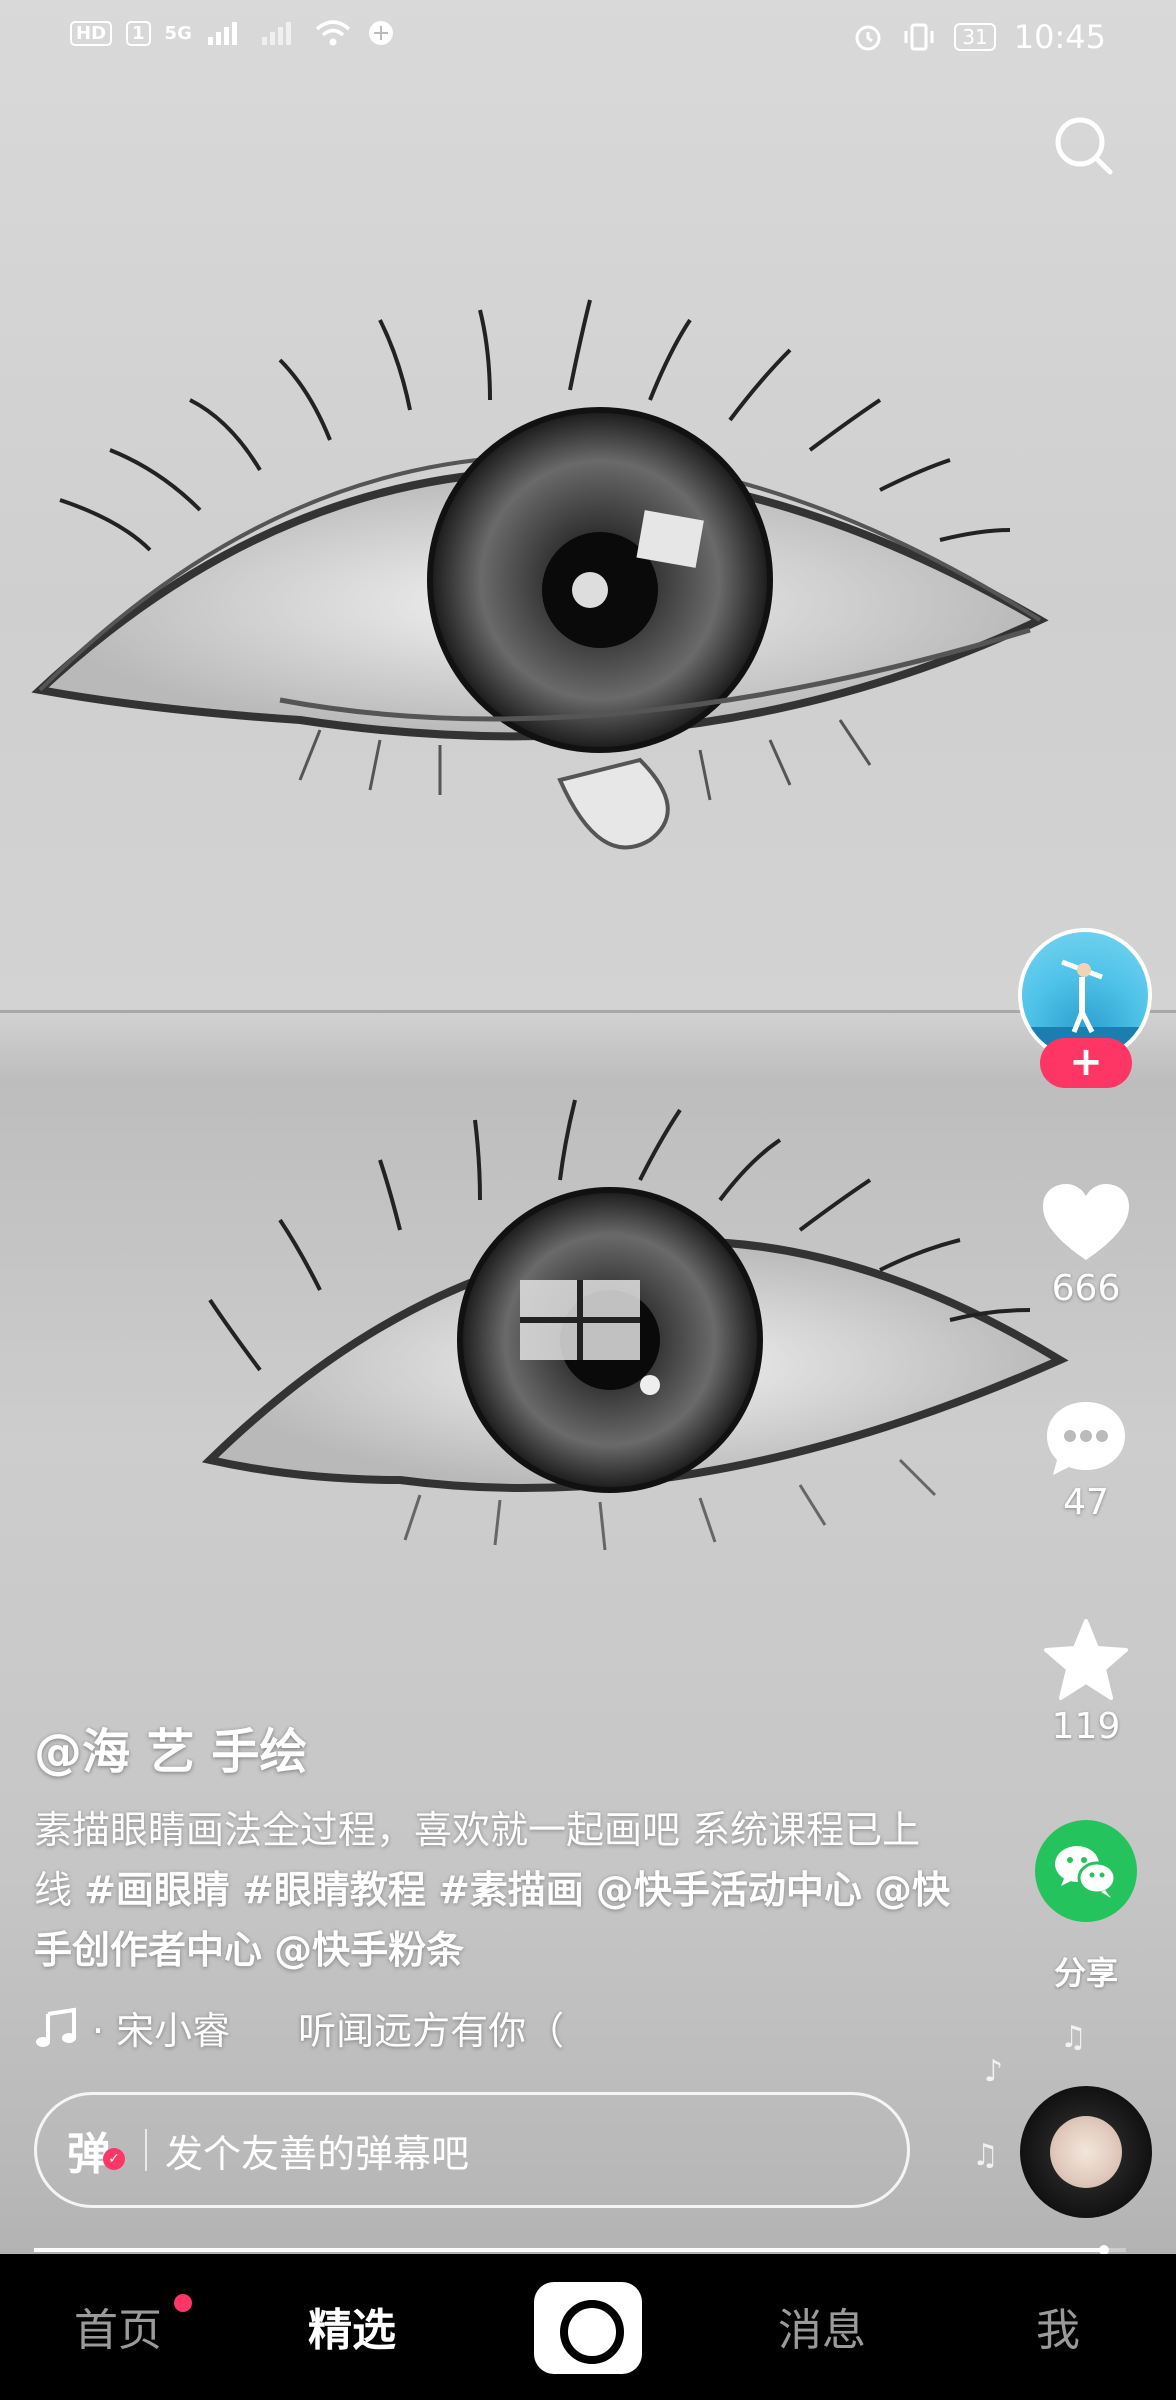 This screenshot has height=2400, width=1176. Describe the element at coordinates (352, 2326) in the screenshot. I see `nav-featured: 精选` at that location.